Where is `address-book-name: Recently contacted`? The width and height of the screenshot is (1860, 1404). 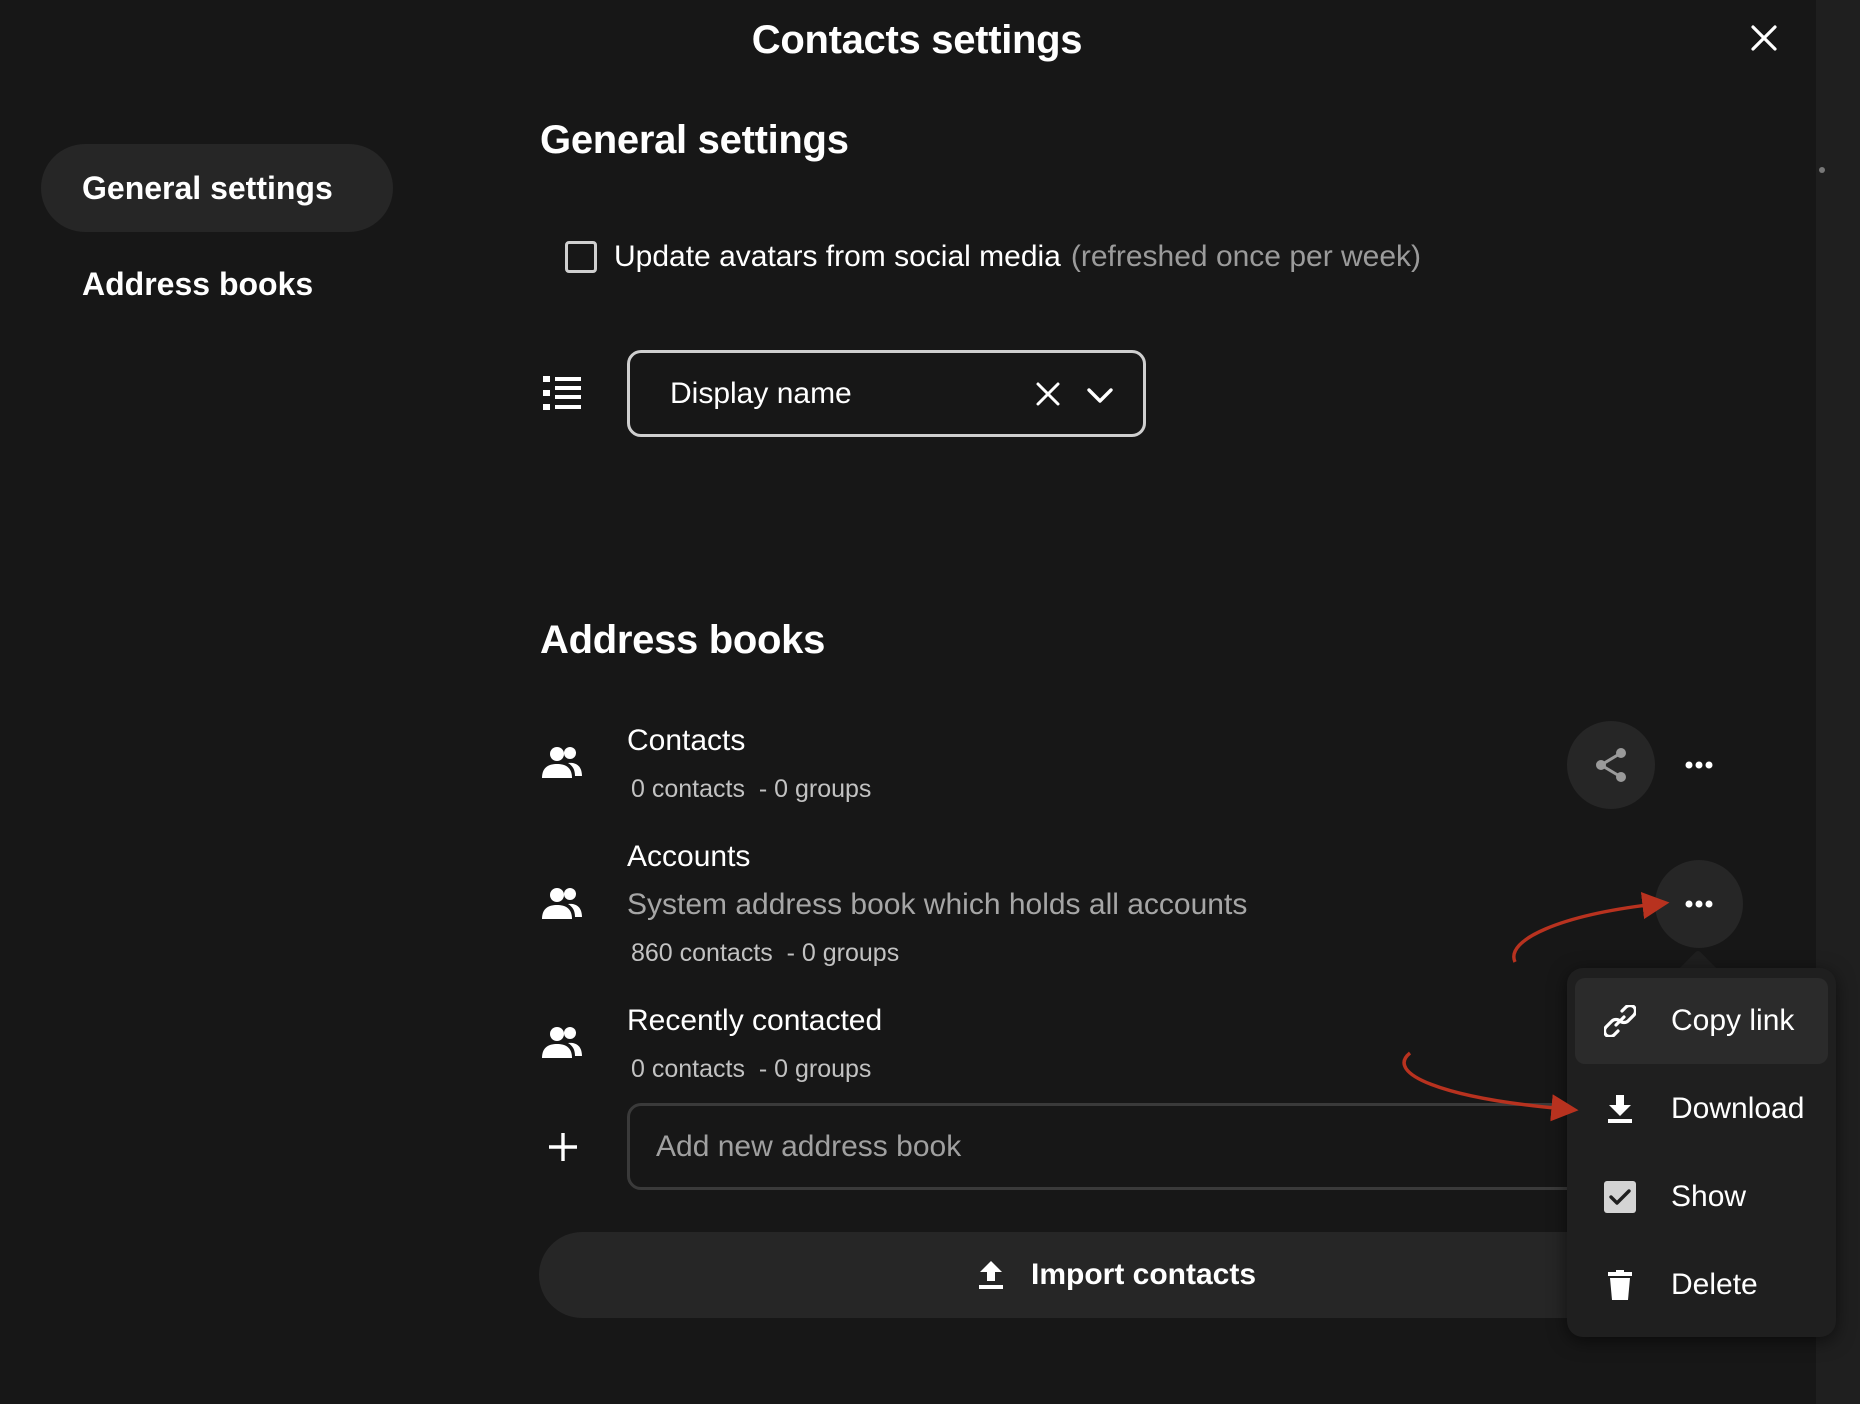 address-book-name: Recently contacted is located at coordinates (755, 1020).